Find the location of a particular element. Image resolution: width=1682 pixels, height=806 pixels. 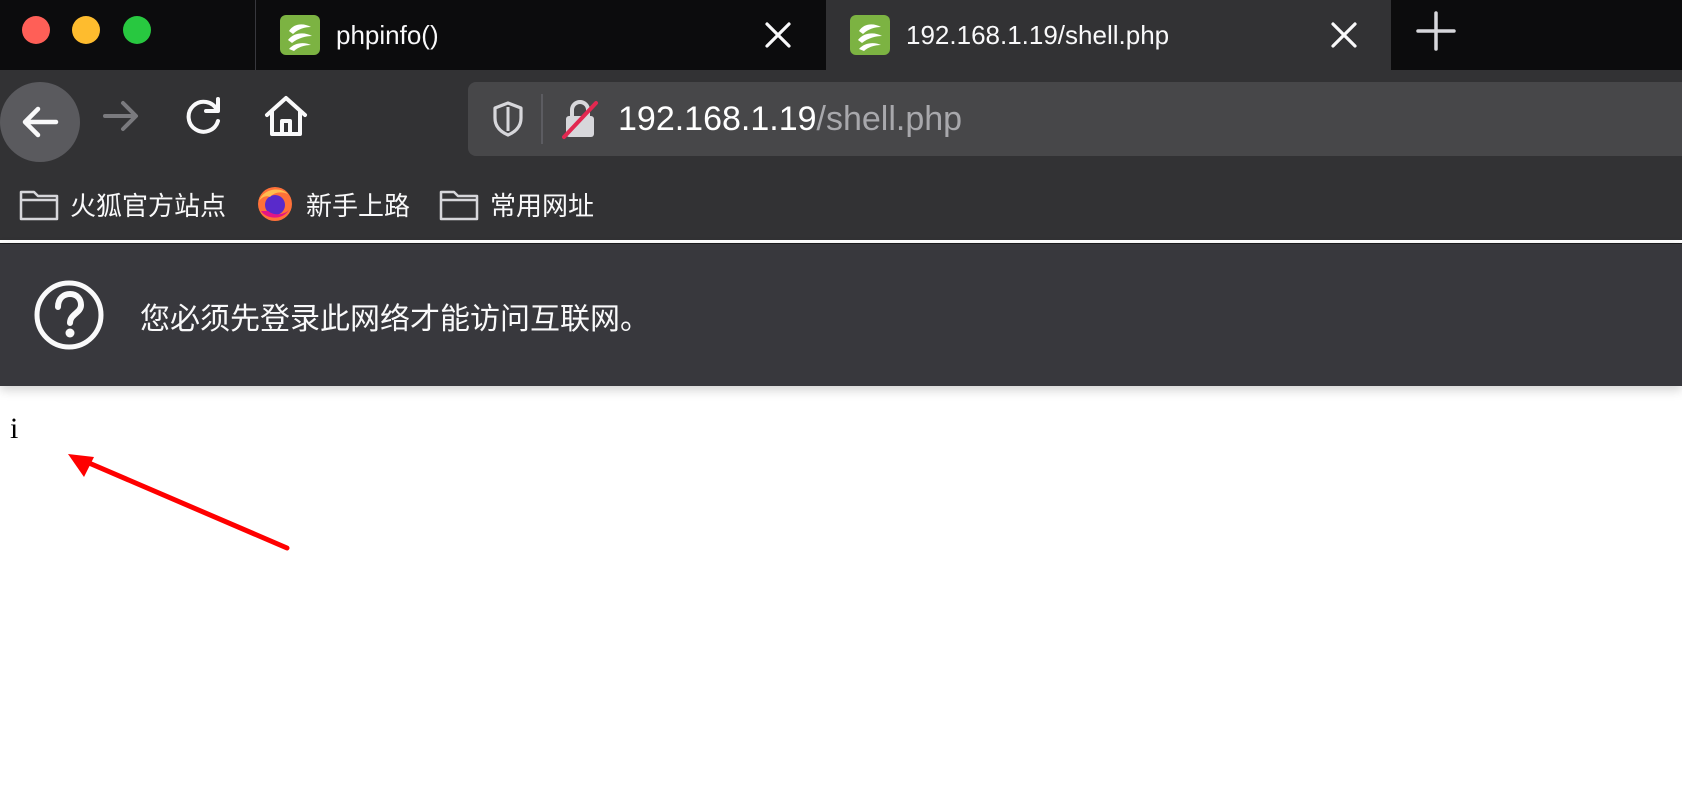

home-button is located at coordinates (286, 116).